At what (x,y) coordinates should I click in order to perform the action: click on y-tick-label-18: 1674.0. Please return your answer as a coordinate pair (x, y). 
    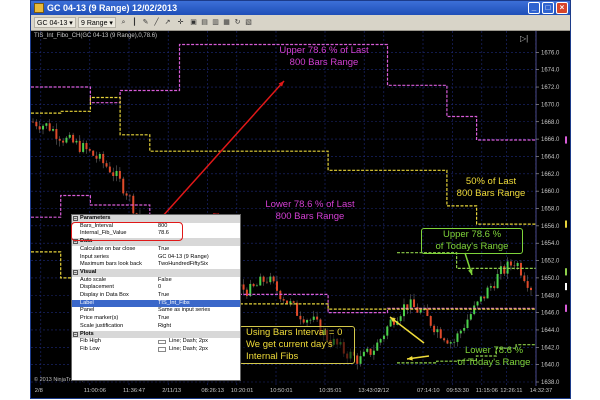
    Looking at the image, I should click on (550, 71).